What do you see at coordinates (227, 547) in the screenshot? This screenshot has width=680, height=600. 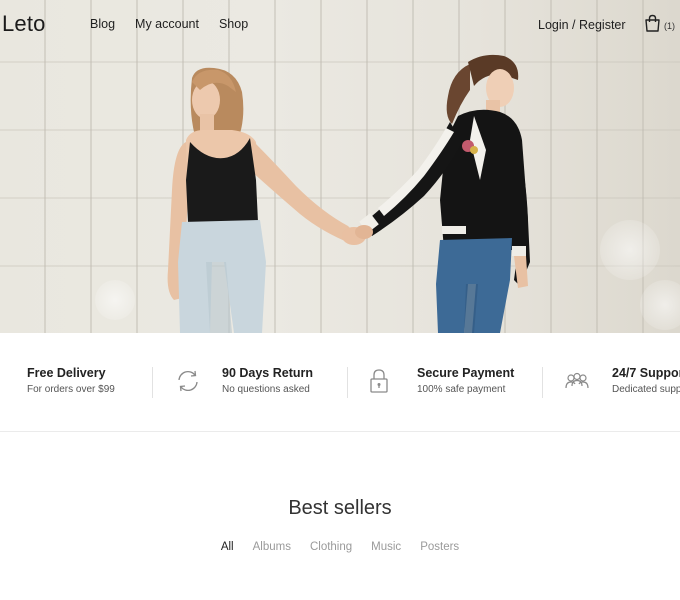 I see `filter-tab-all: All` at bounding box center [227, 547].